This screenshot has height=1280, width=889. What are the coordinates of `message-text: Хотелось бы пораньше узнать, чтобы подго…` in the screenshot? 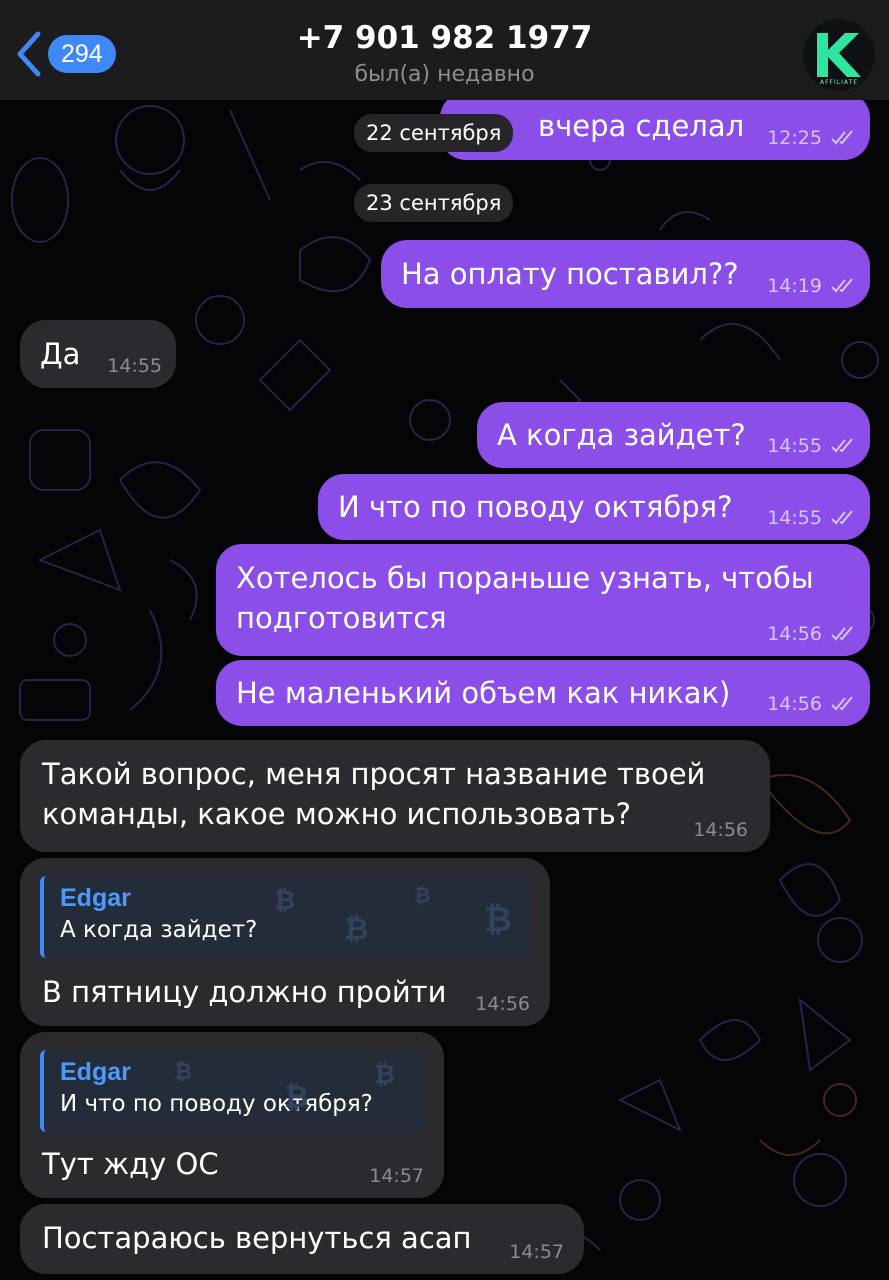 It's located at (525, 598).